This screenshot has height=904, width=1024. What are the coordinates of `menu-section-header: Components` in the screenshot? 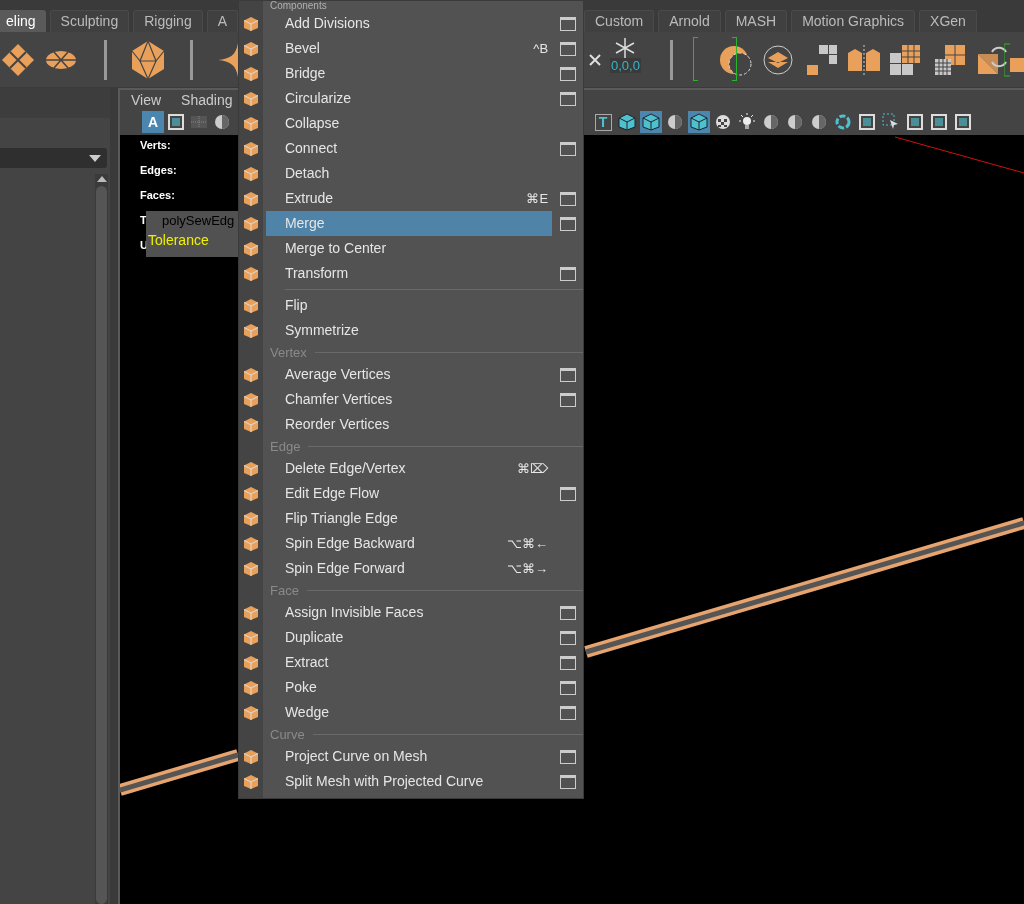 It's located at (298, 6).